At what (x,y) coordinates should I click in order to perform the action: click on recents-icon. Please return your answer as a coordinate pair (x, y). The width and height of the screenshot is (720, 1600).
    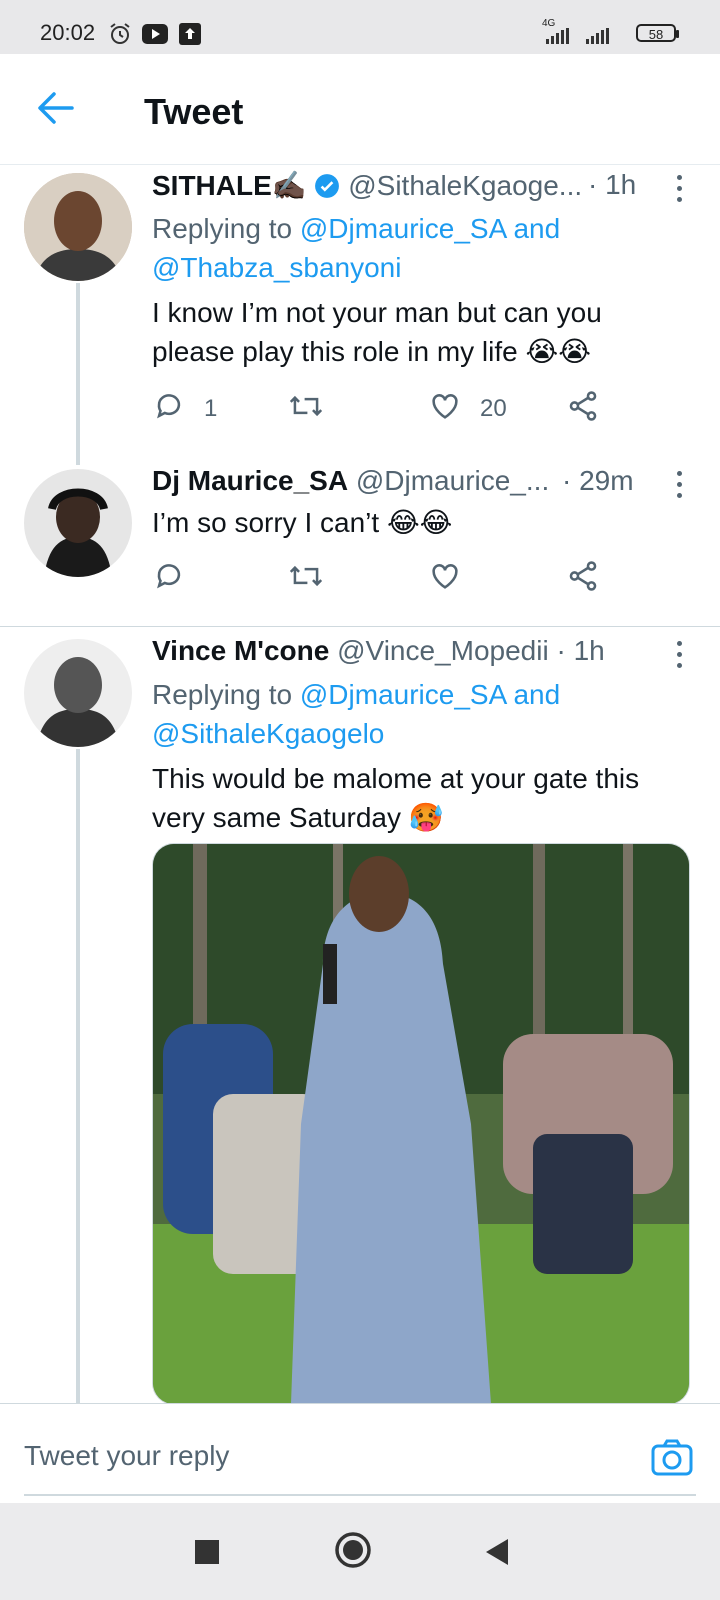
    Looking at the image, I should click on (207, 1552).